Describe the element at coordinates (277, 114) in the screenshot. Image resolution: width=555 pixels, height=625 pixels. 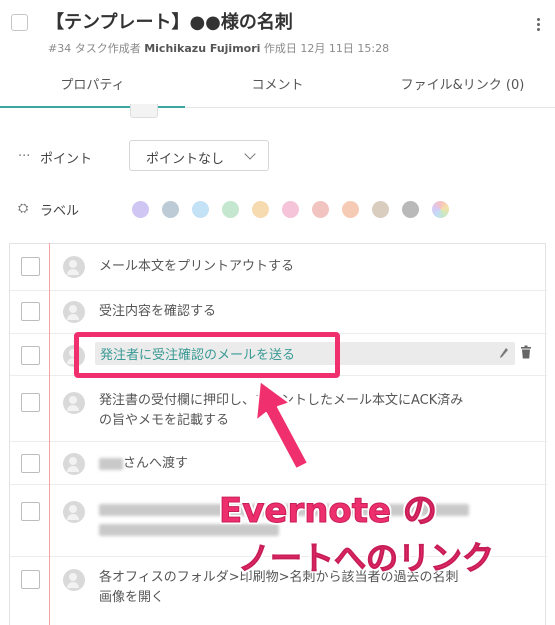
I see `scrolled-property-row` at that location.